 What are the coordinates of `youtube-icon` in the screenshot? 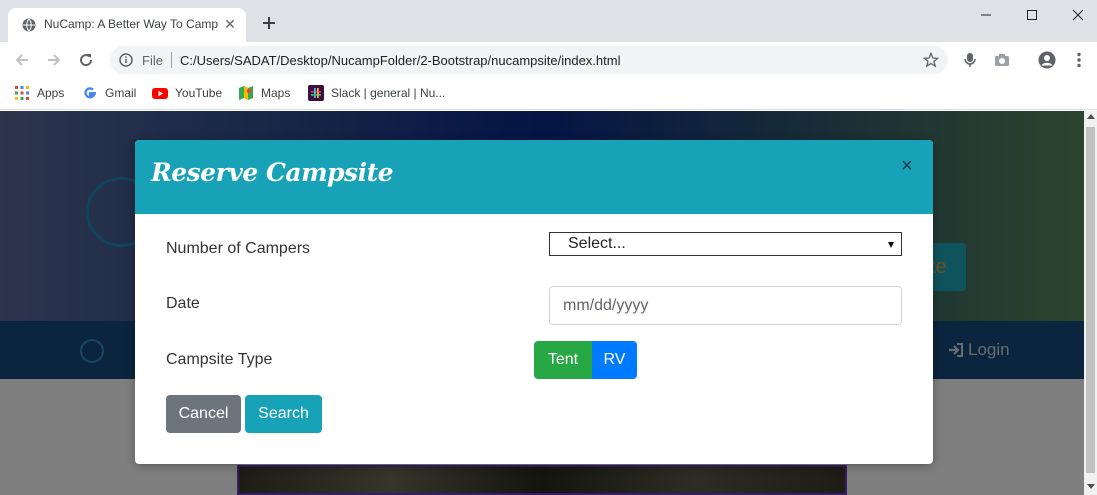 It's located at (160, 93).